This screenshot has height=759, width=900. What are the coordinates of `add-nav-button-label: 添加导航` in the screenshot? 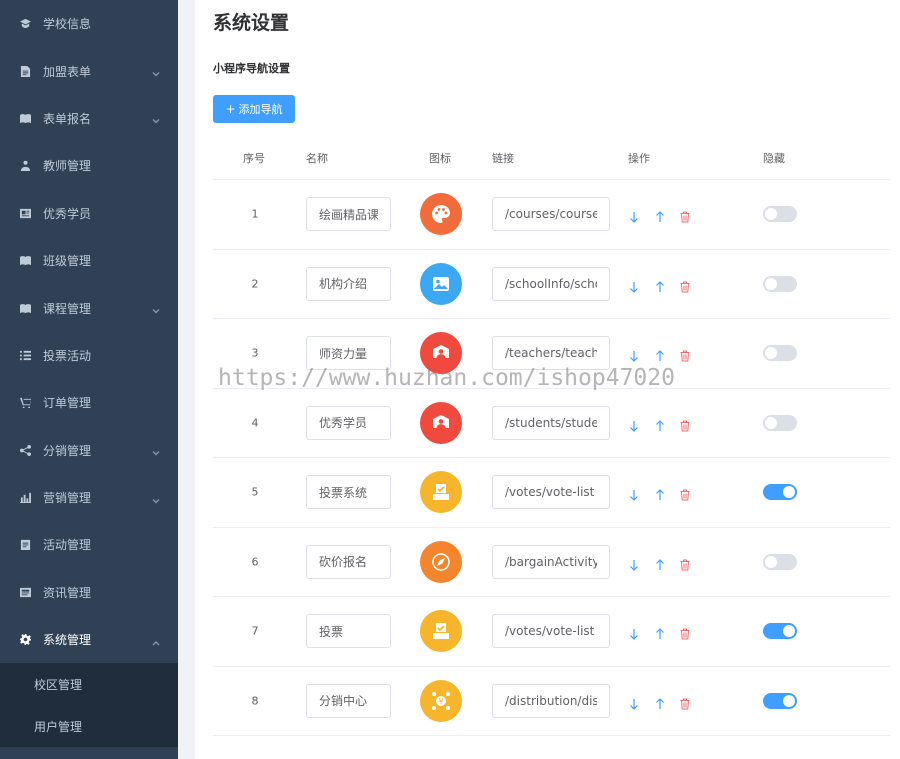 It's located at (260, 109).